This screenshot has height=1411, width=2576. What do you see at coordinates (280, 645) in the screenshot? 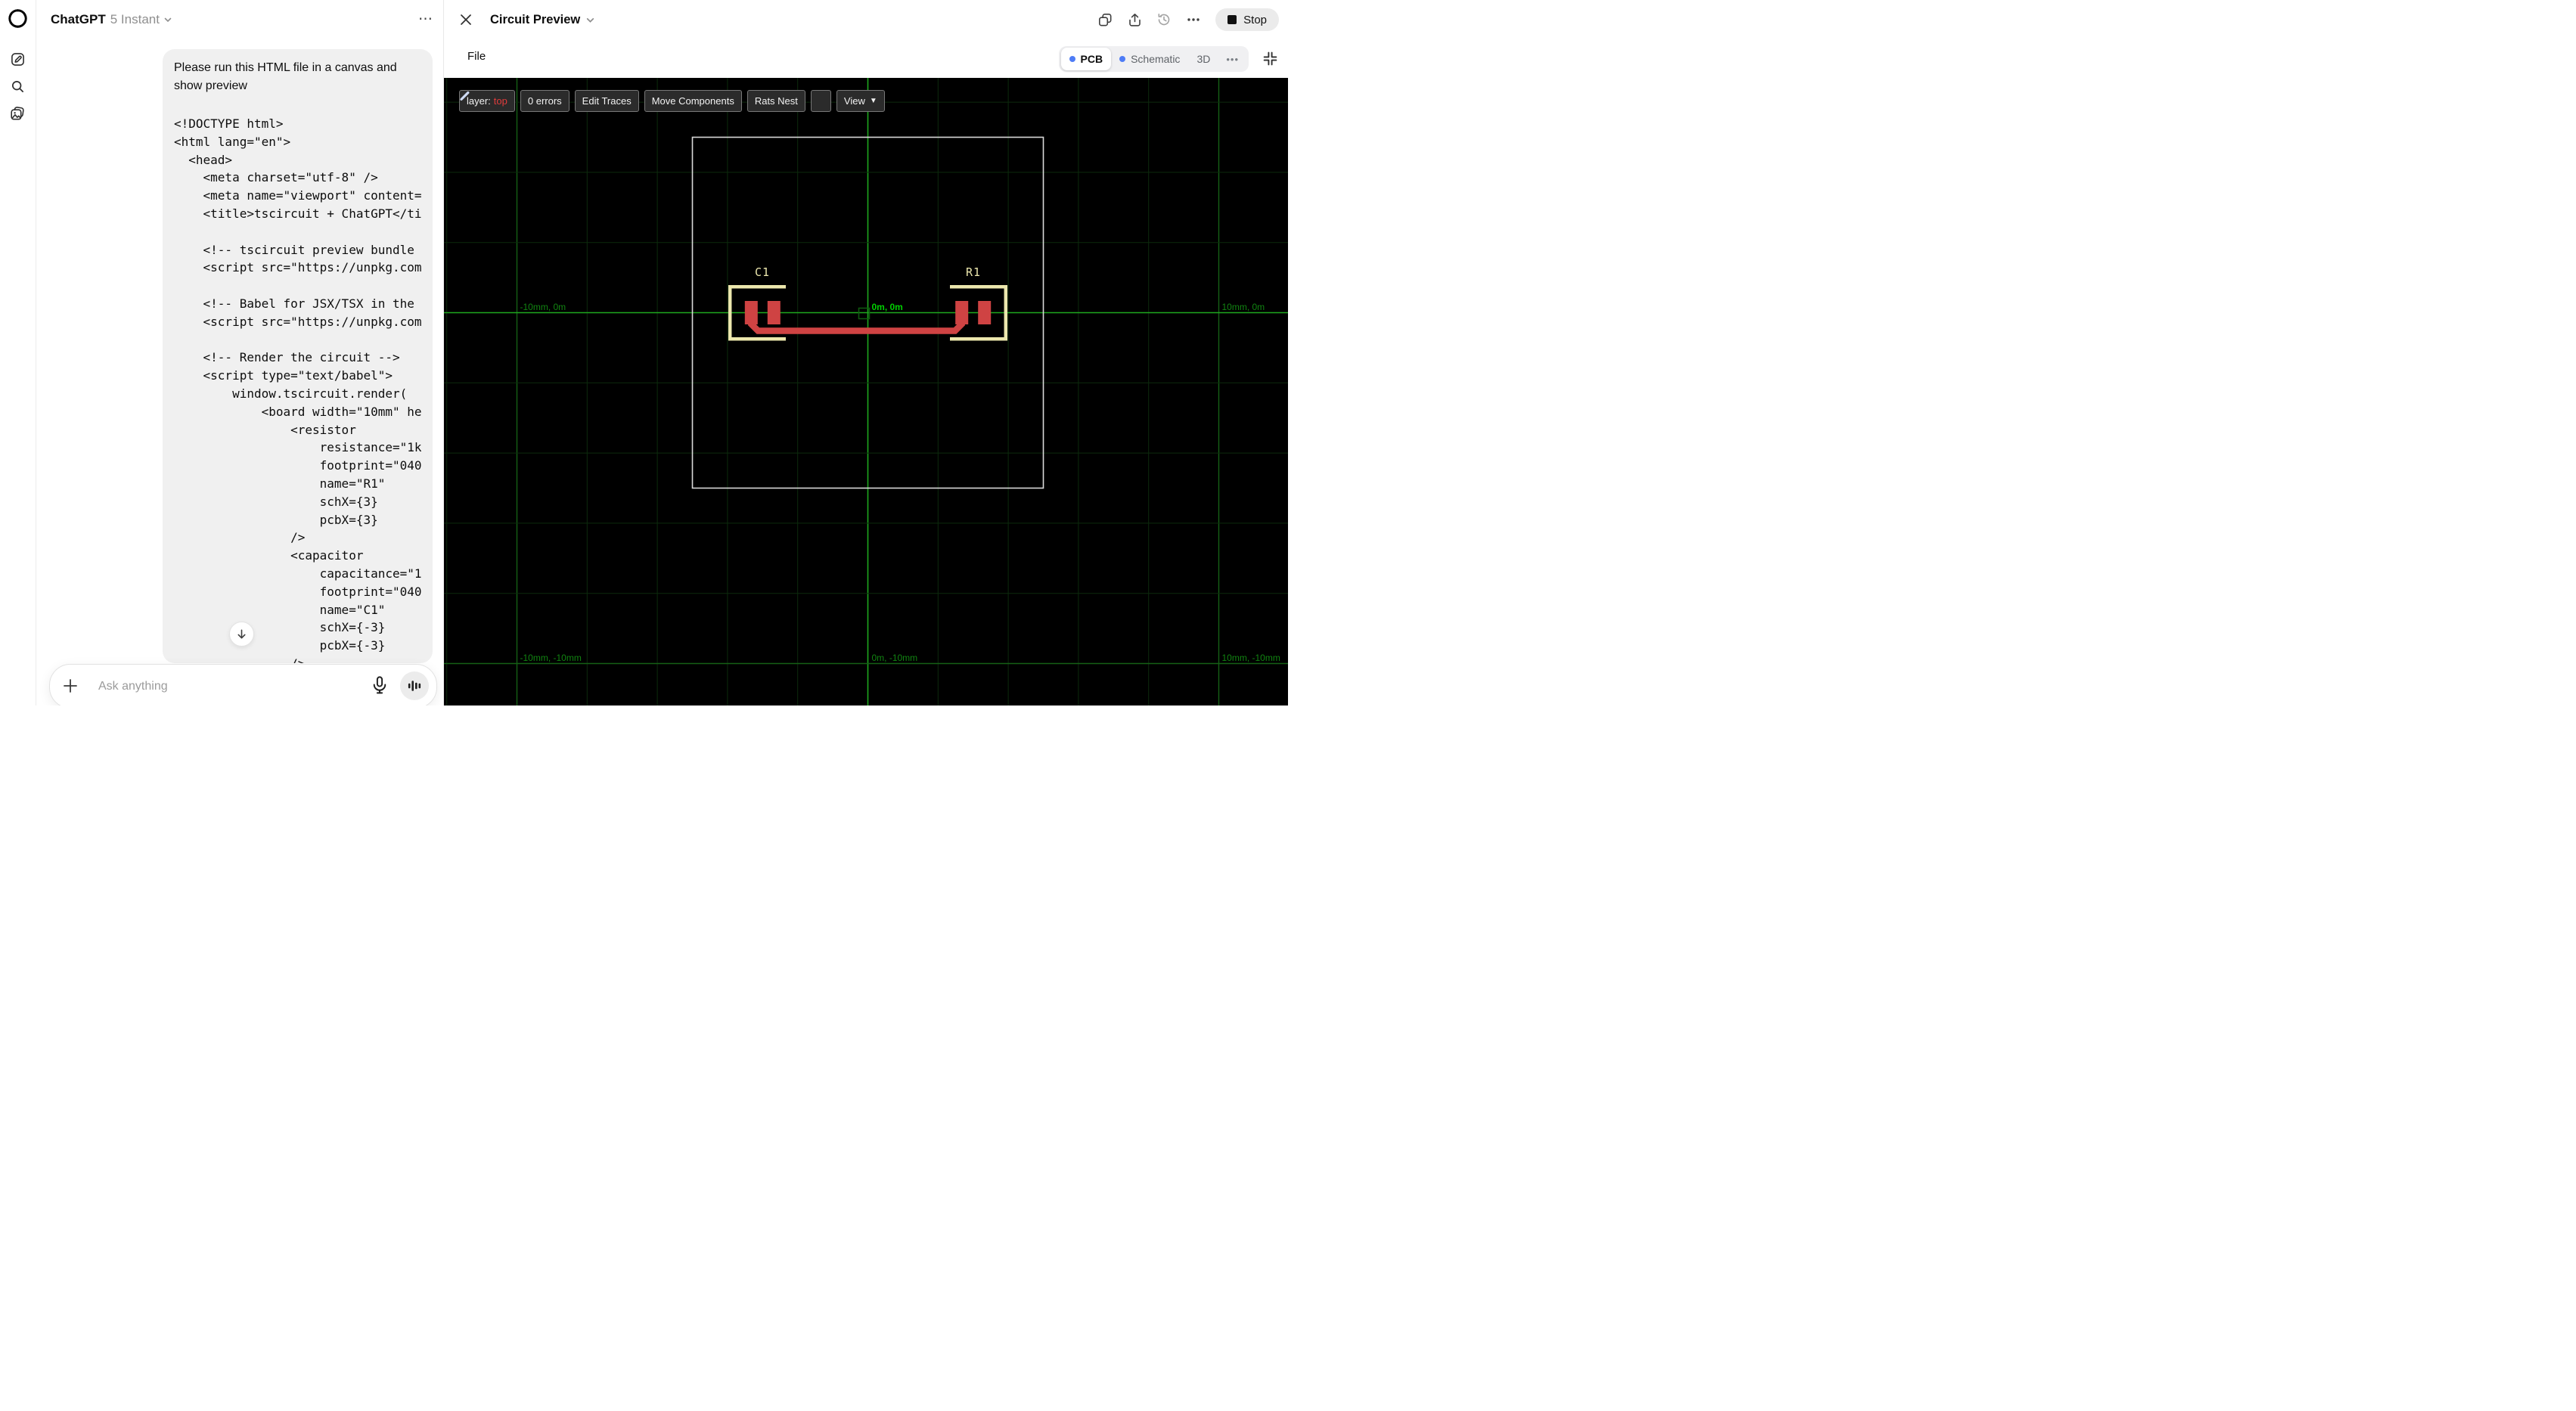
I see `code-line: pcbX={-3}` at bounding box center [280, 645].